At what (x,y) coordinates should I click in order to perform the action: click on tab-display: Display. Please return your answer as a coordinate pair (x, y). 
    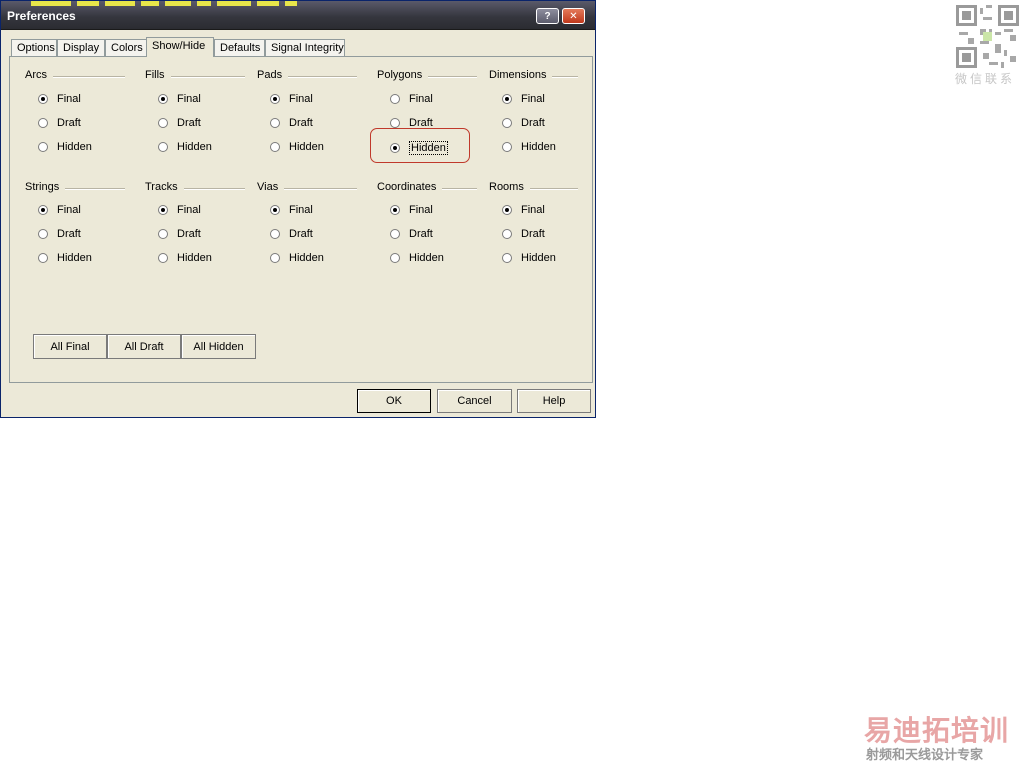
    Looking at the image, I should click on (81, 47).